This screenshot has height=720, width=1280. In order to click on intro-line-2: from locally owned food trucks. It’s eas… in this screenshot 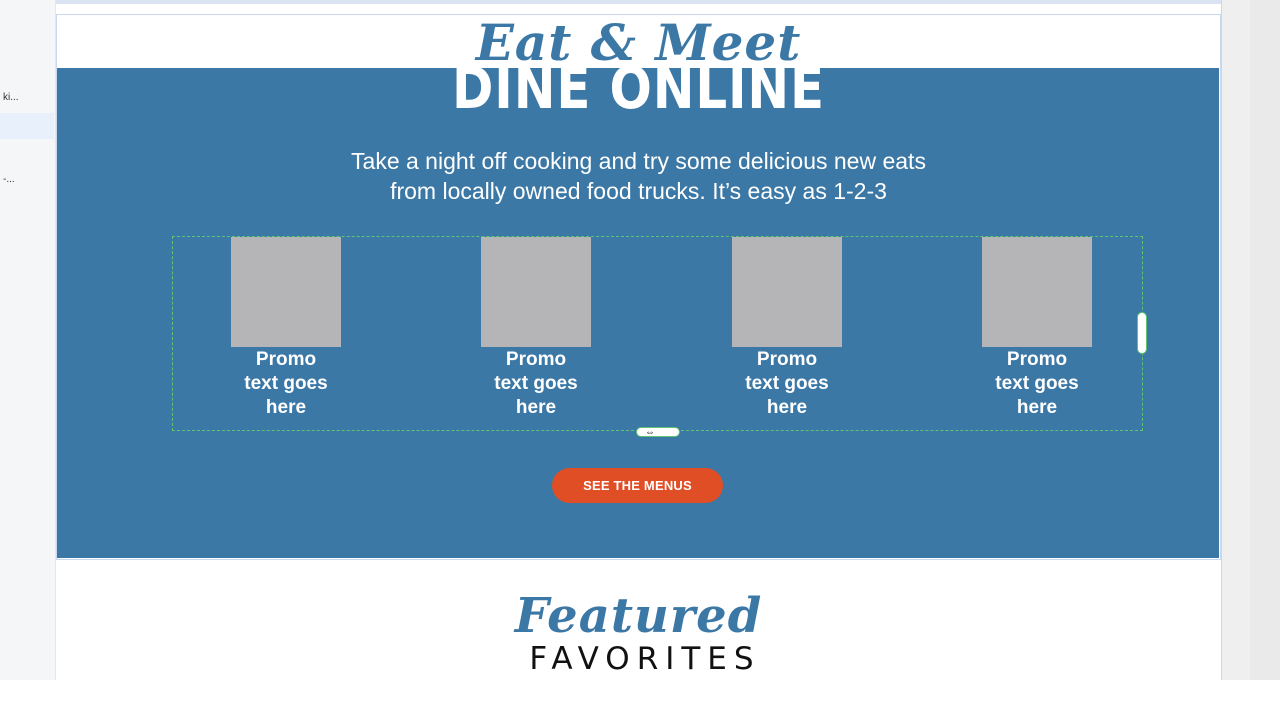, I will do `click(638, 191)`.